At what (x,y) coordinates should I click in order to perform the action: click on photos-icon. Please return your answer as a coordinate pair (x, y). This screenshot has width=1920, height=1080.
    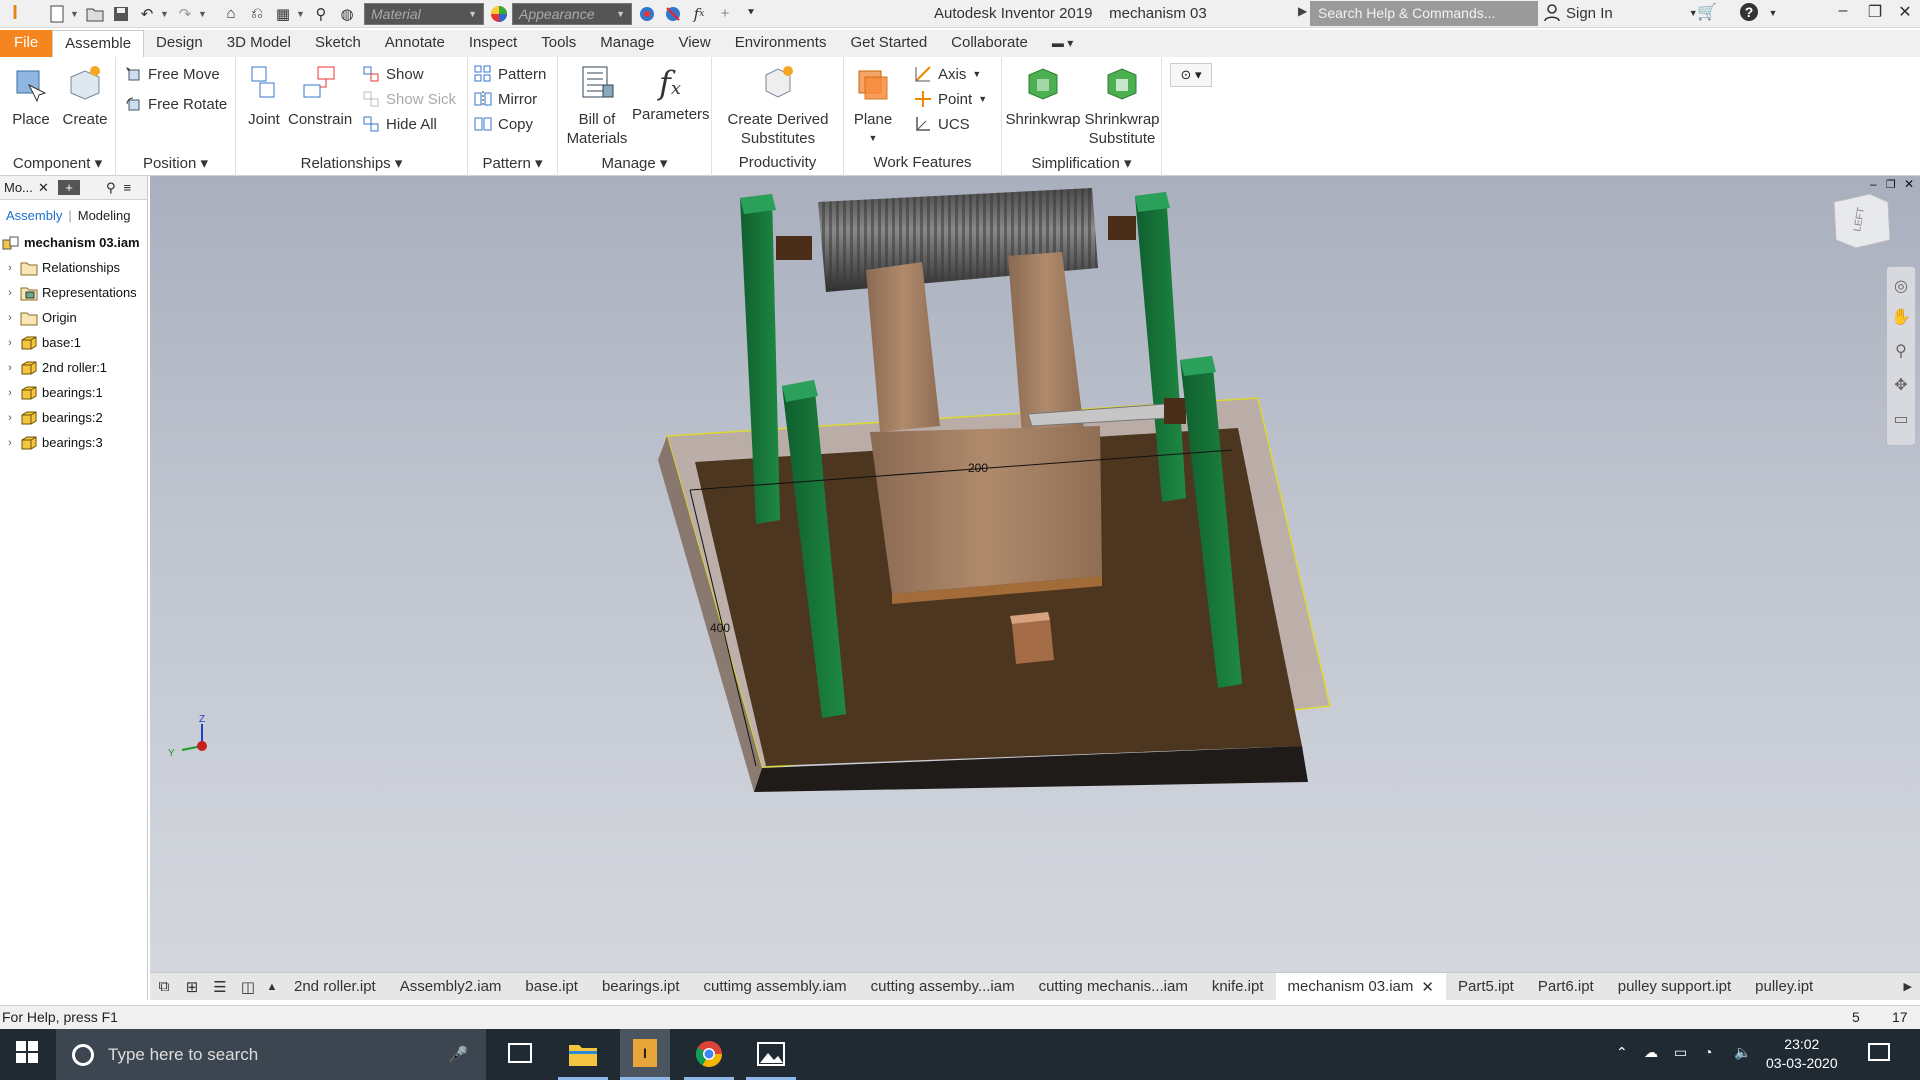
    Looking at the image, I should click on (771, 1054).